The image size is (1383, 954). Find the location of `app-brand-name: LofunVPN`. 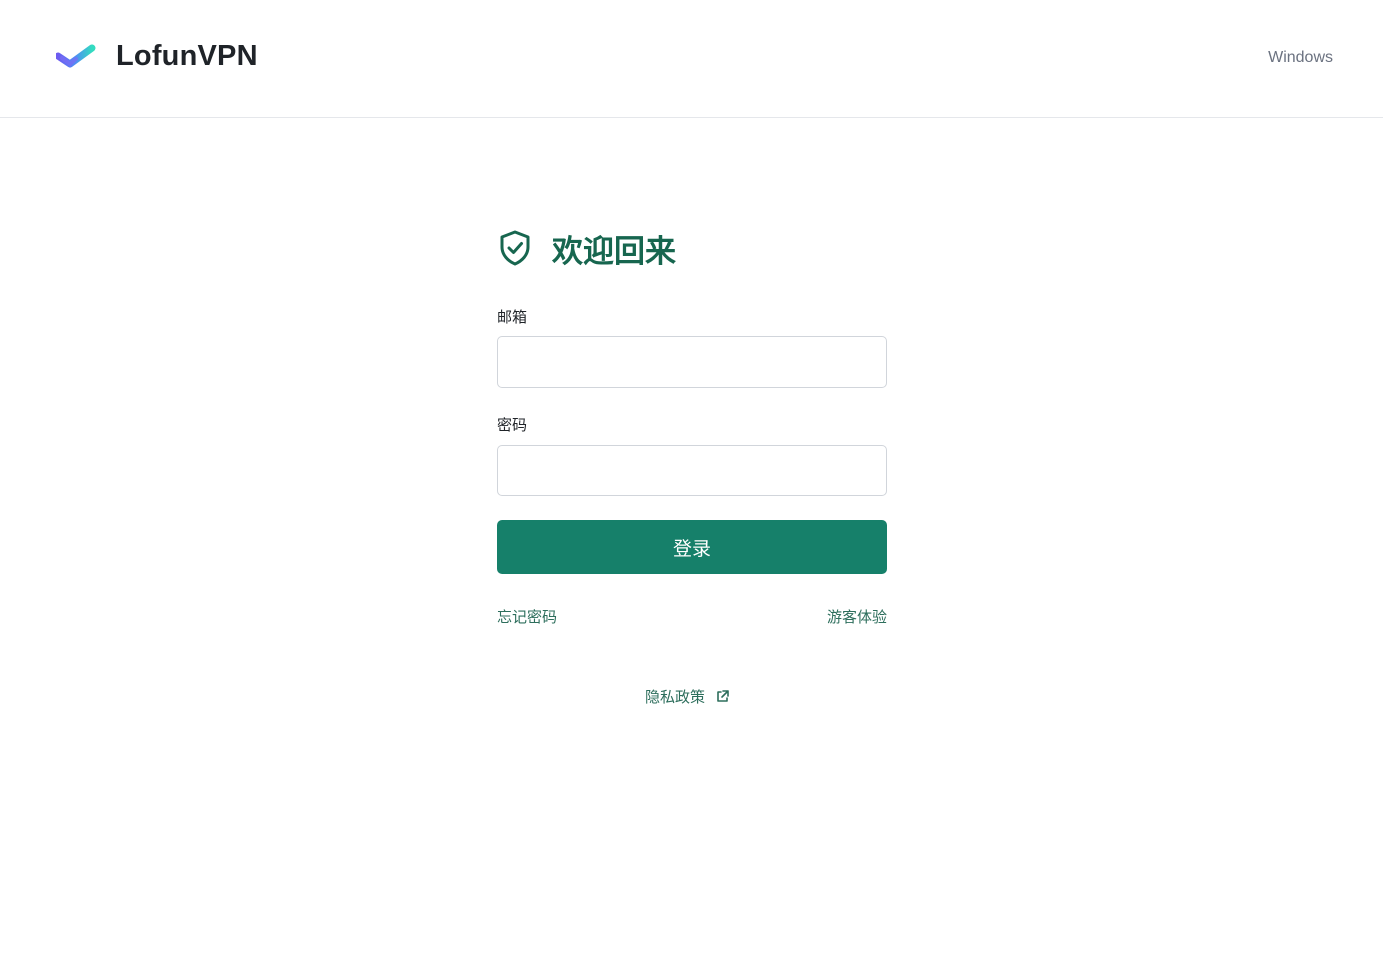

app-brand-name: LofunVPN is located at coordinates (187, 56).